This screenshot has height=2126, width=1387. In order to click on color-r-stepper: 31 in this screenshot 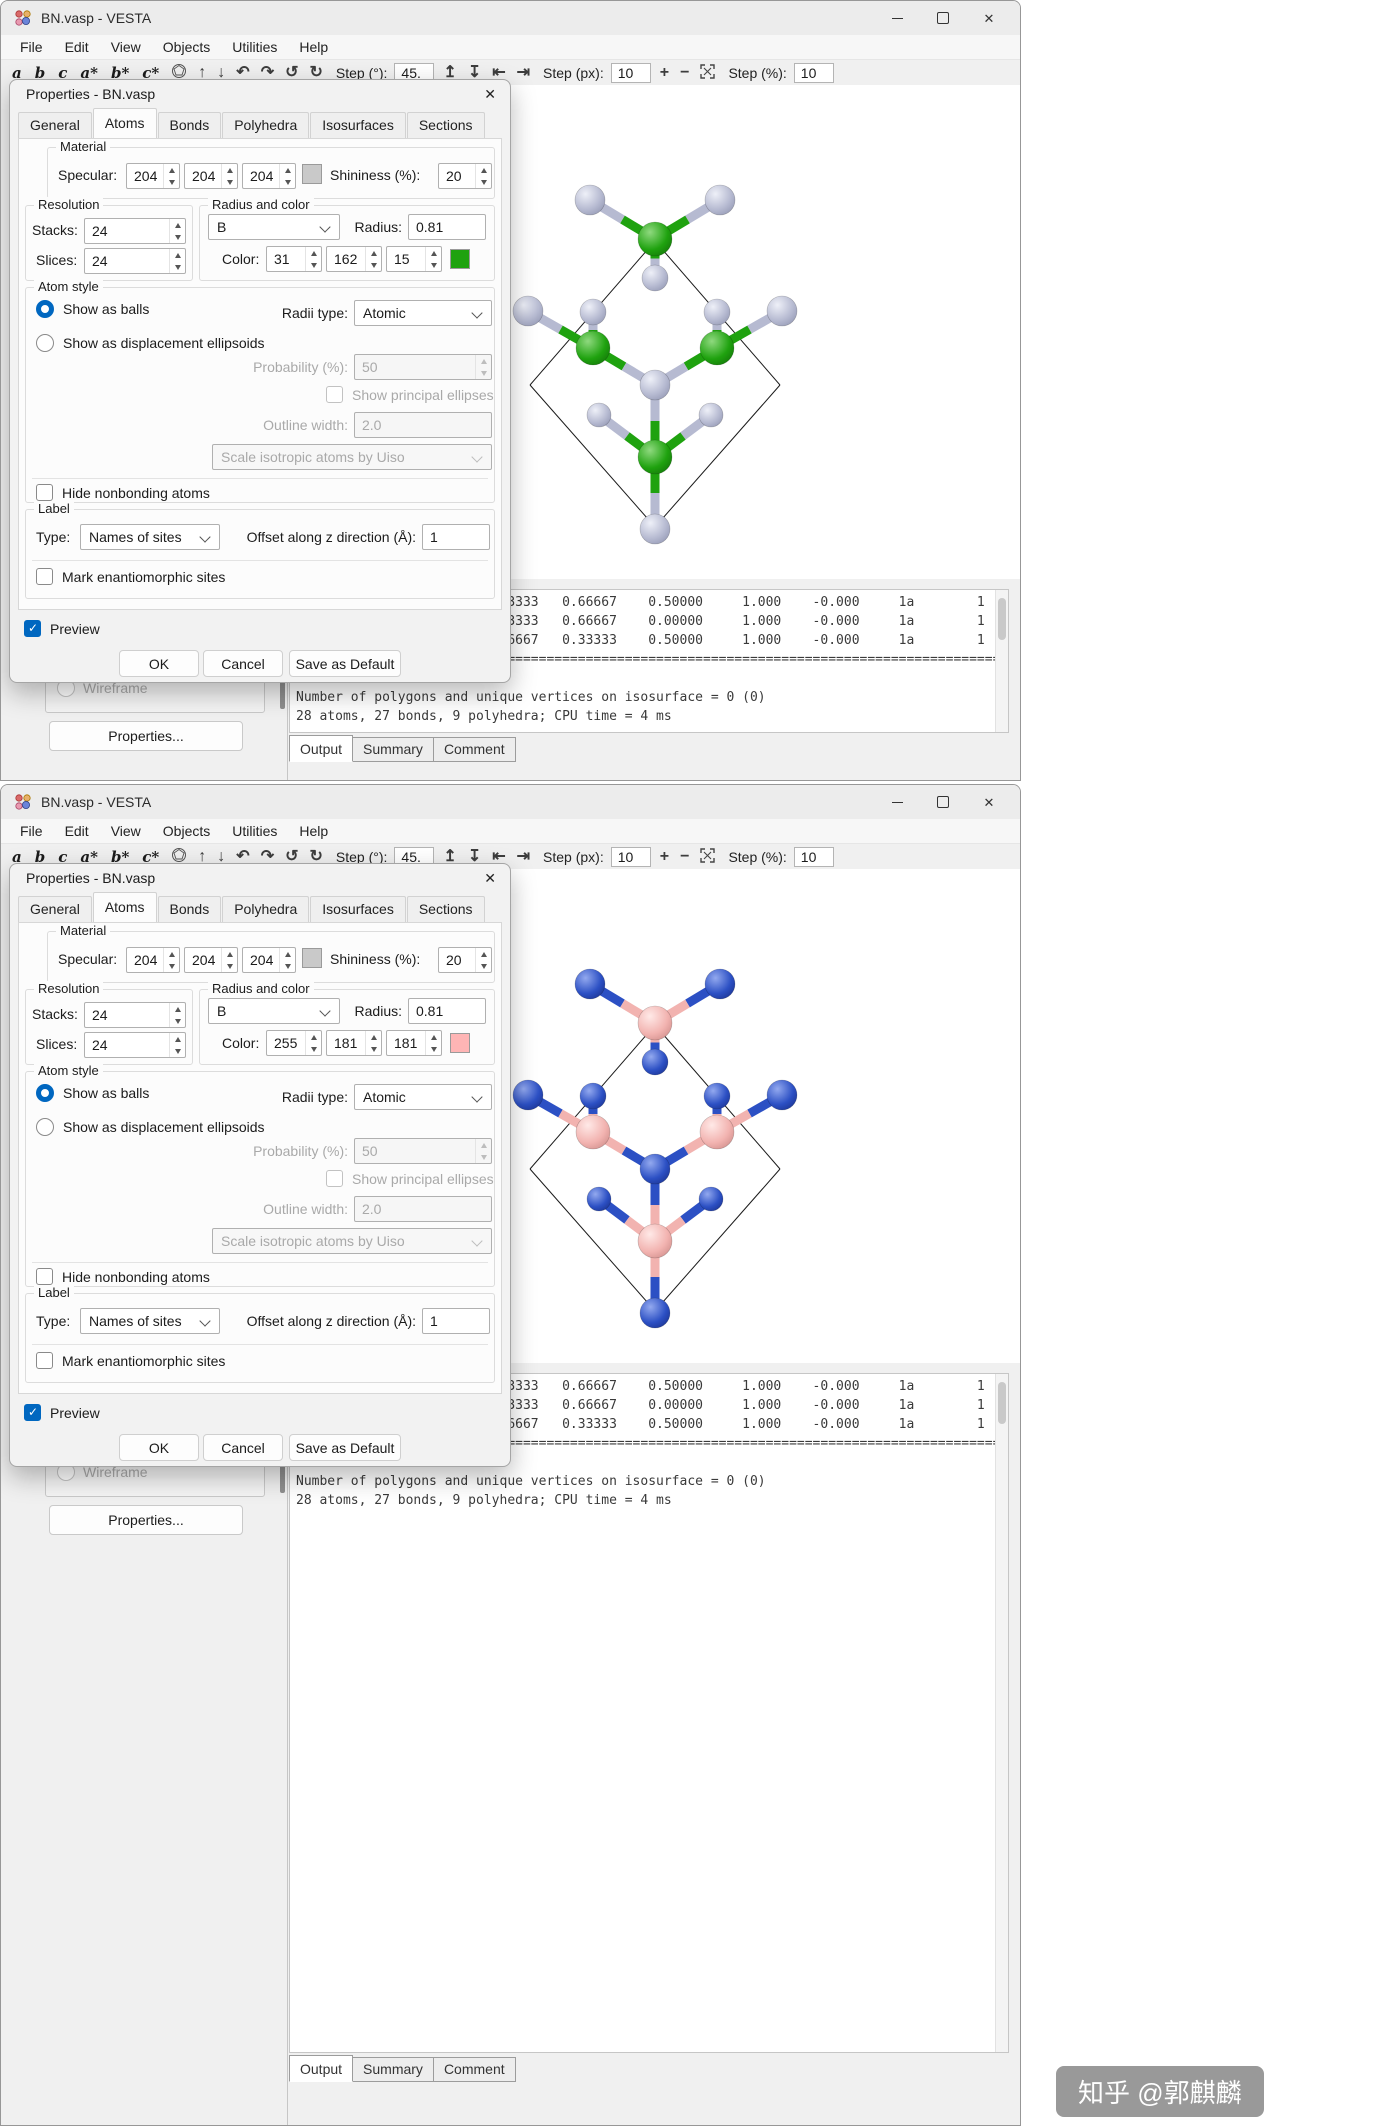, I will do `click(294, 259)`.